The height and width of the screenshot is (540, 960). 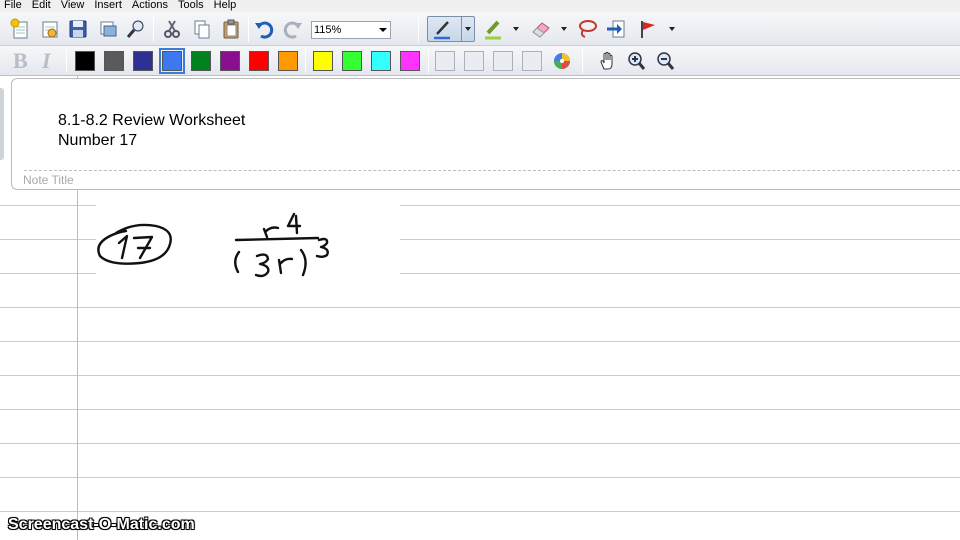 I want to click on menu-insert: Insert, so click(x=109, y=5).